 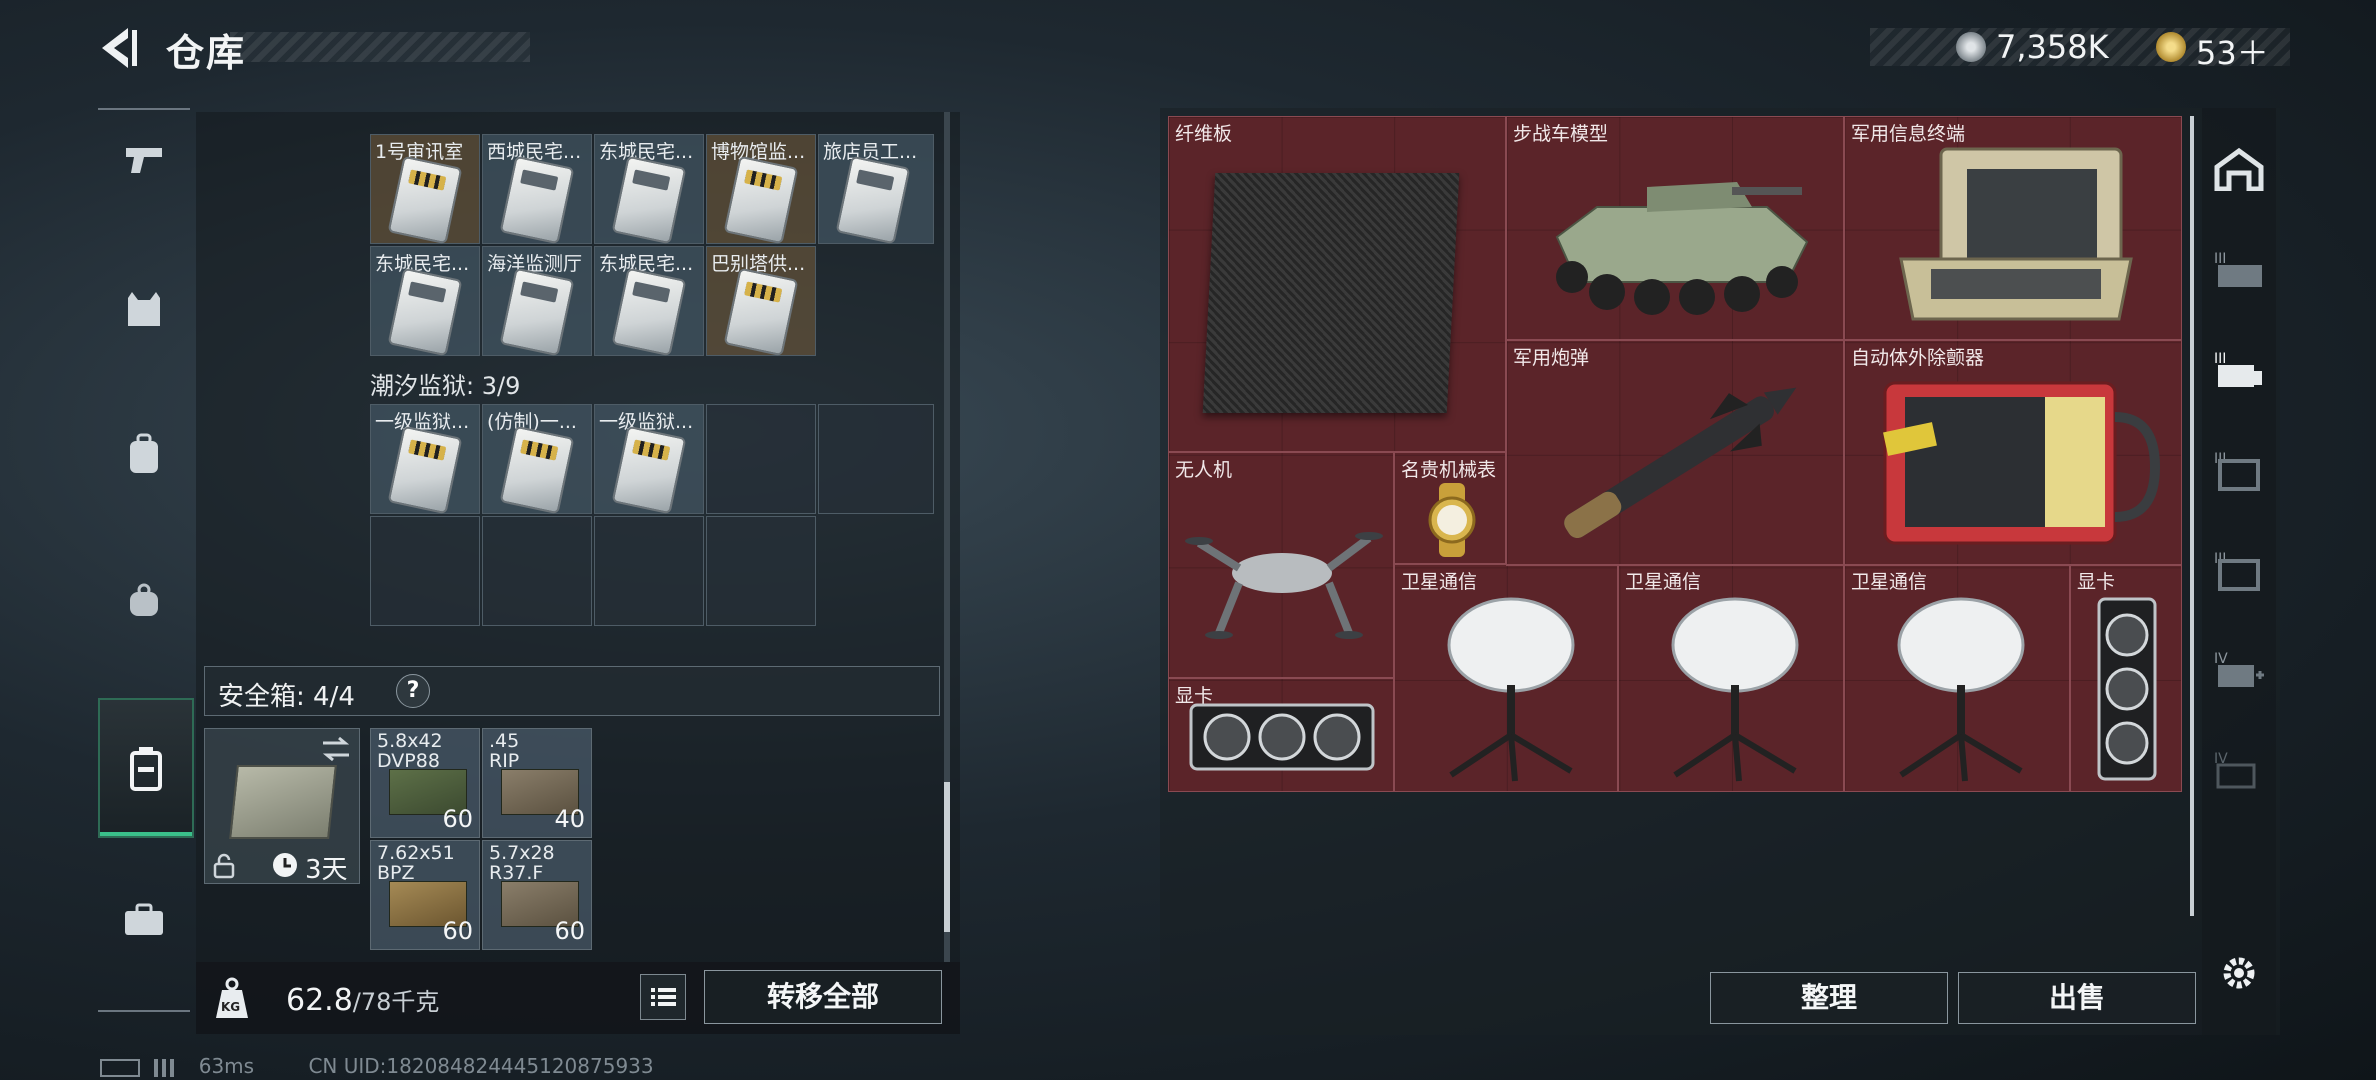 I want to click on currency-coin-icon, so click(x=1971, y=47).